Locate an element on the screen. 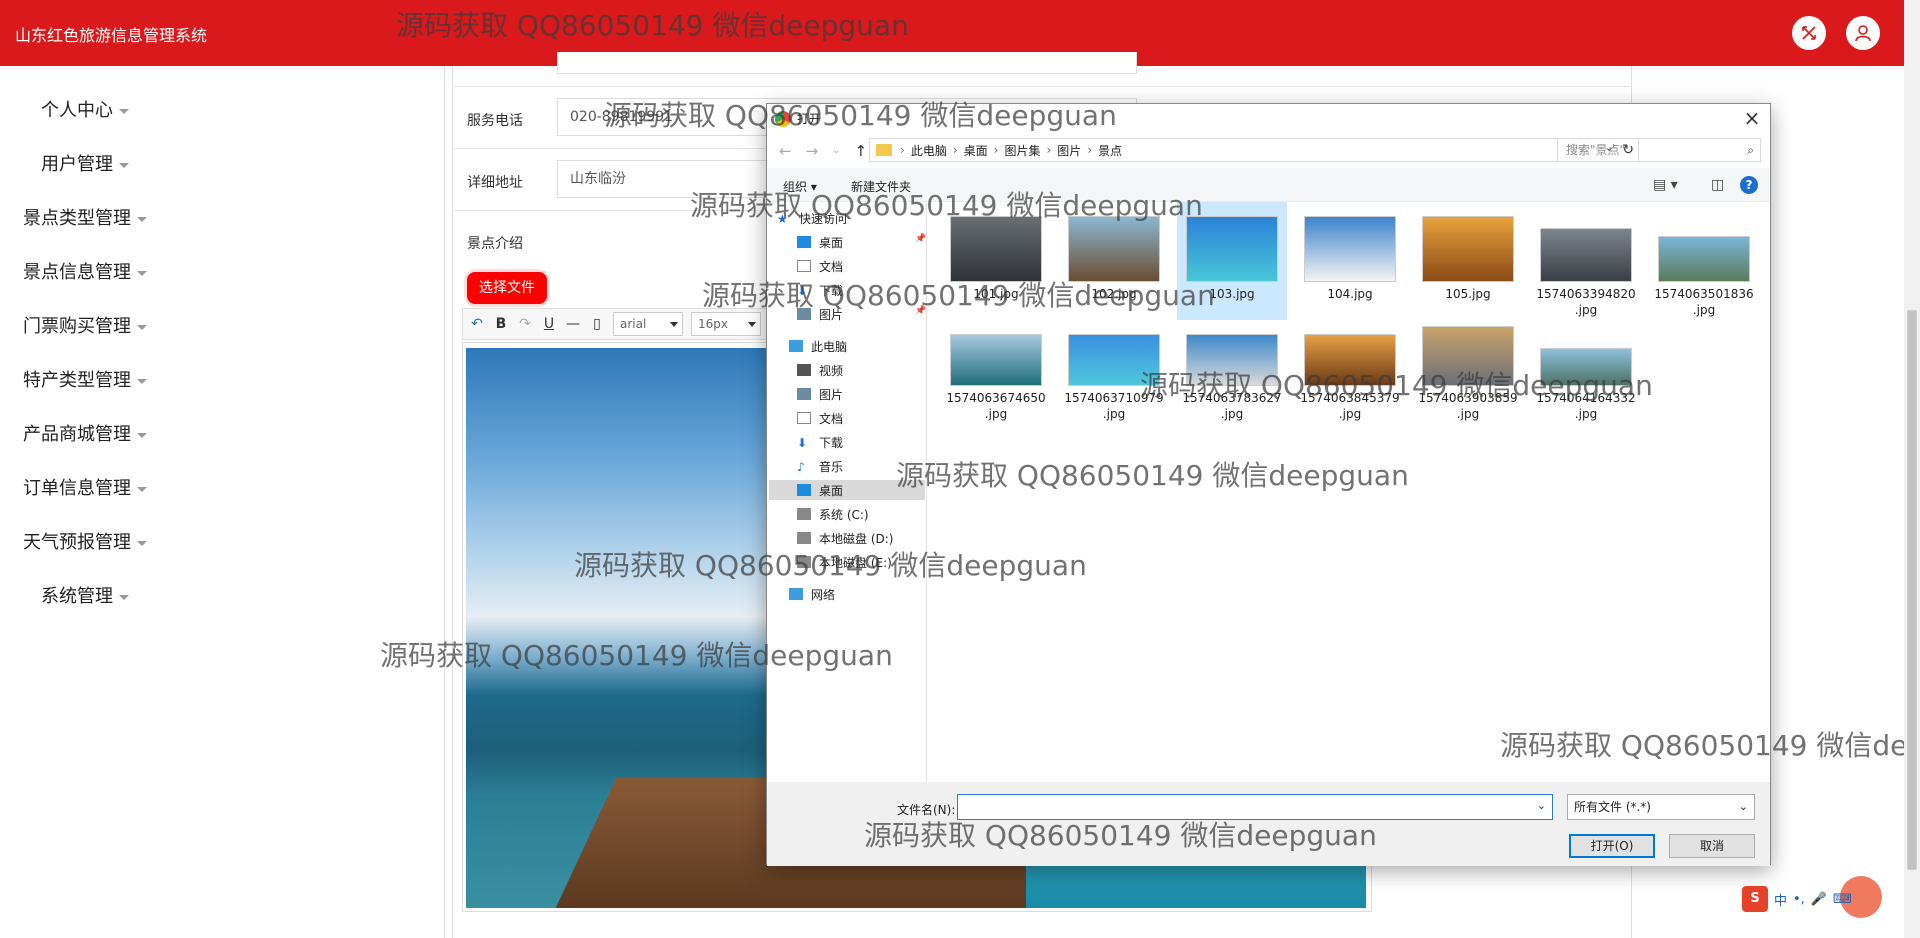 The height and width of the screenshot is (938, 1920). nav-drive-c: 系统 (C:) is located at coordinates (833, 514).